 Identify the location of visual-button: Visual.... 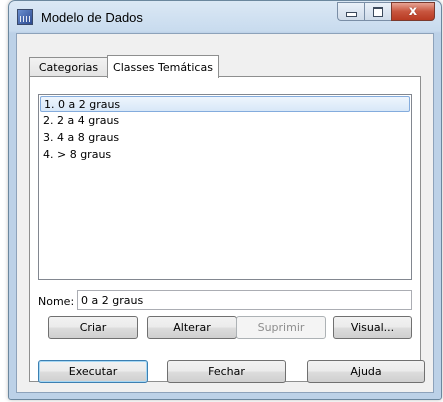
(372, 327).